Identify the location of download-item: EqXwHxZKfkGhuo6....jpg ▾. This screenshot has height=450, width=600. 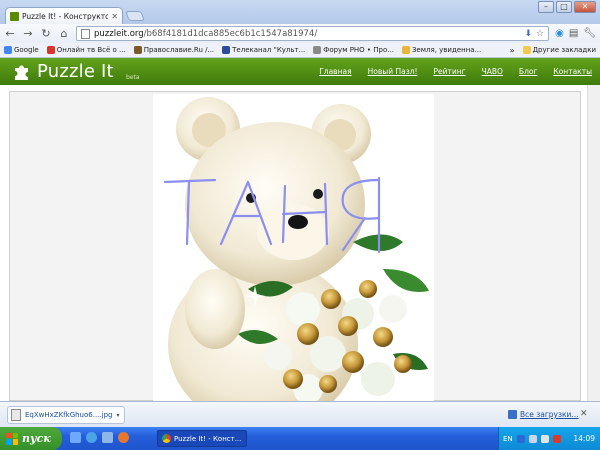
(66, 415).